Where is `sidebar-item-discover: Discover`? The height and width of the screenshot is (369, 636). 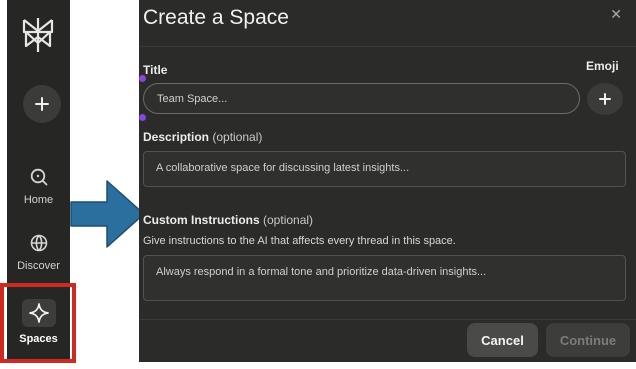
sidebar-item-discover: Discover is located at coordinates (38, 253).